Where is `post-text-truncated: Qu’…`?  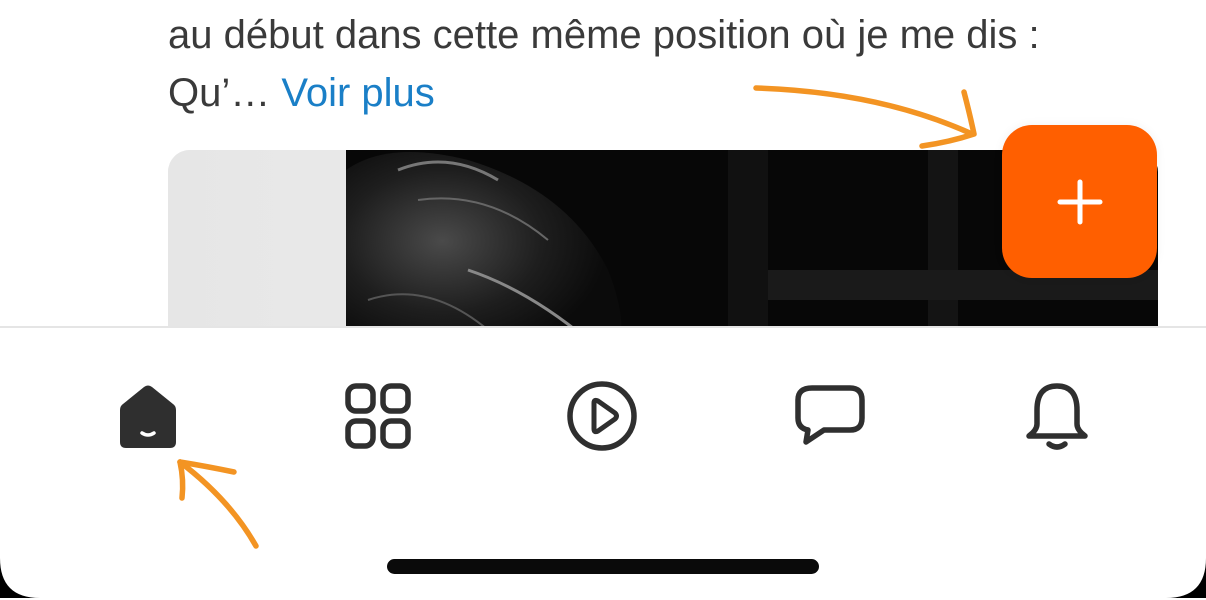 post-text-truncated: Qu’… is located at coordinates (225, 93).